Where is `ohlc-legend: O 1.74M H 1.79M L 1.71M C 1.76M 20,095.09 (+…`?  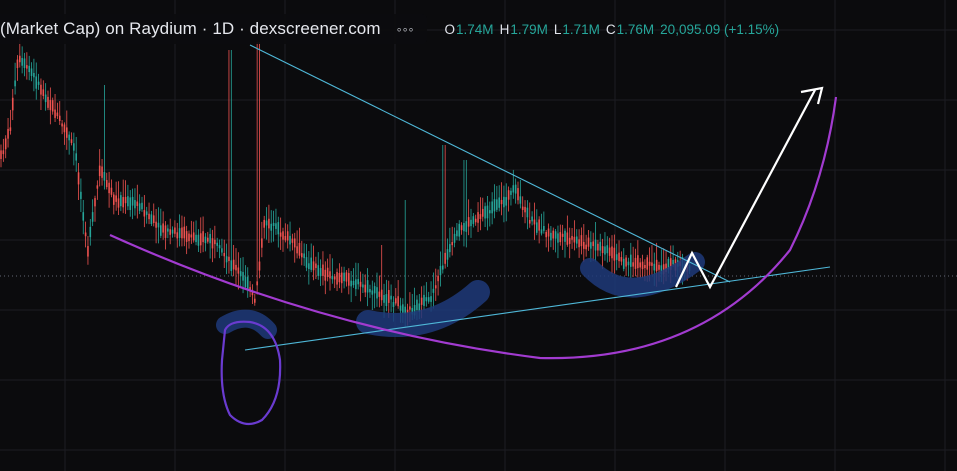
ohlc-legend: O 1.74M H 1.79M L 1.71M C 1.76M 20,095.09 (+… is located at coordinates (612, 29).